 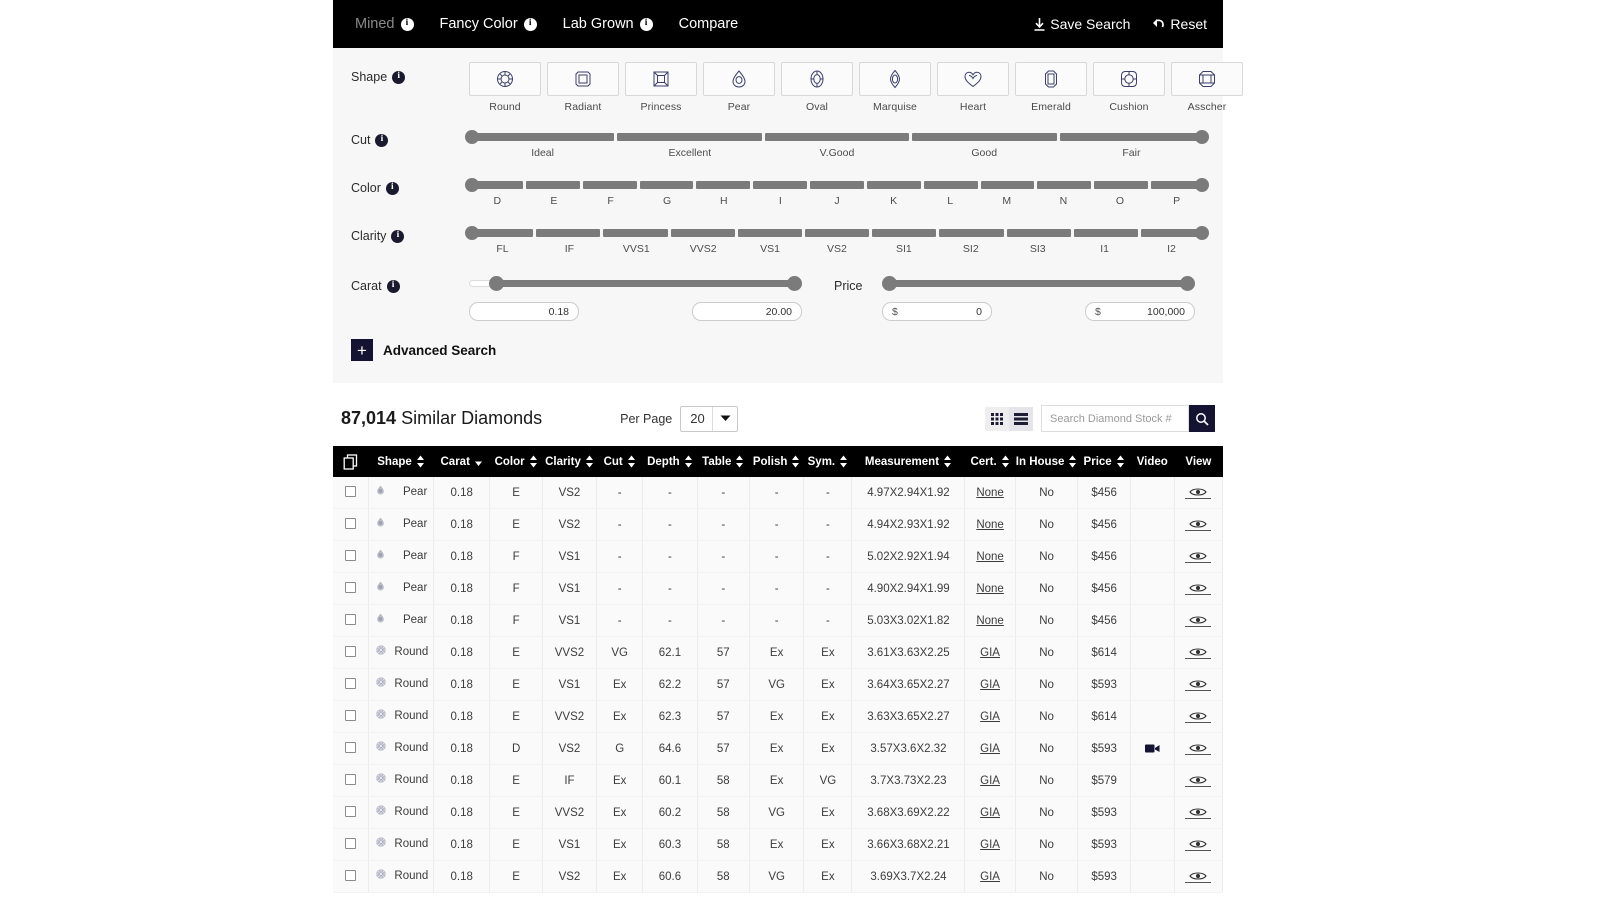 What do you see at coordinates (990, 461) in the screenshot?
I see `table-header-cert: Cert.` at bounding box center [990, 461].